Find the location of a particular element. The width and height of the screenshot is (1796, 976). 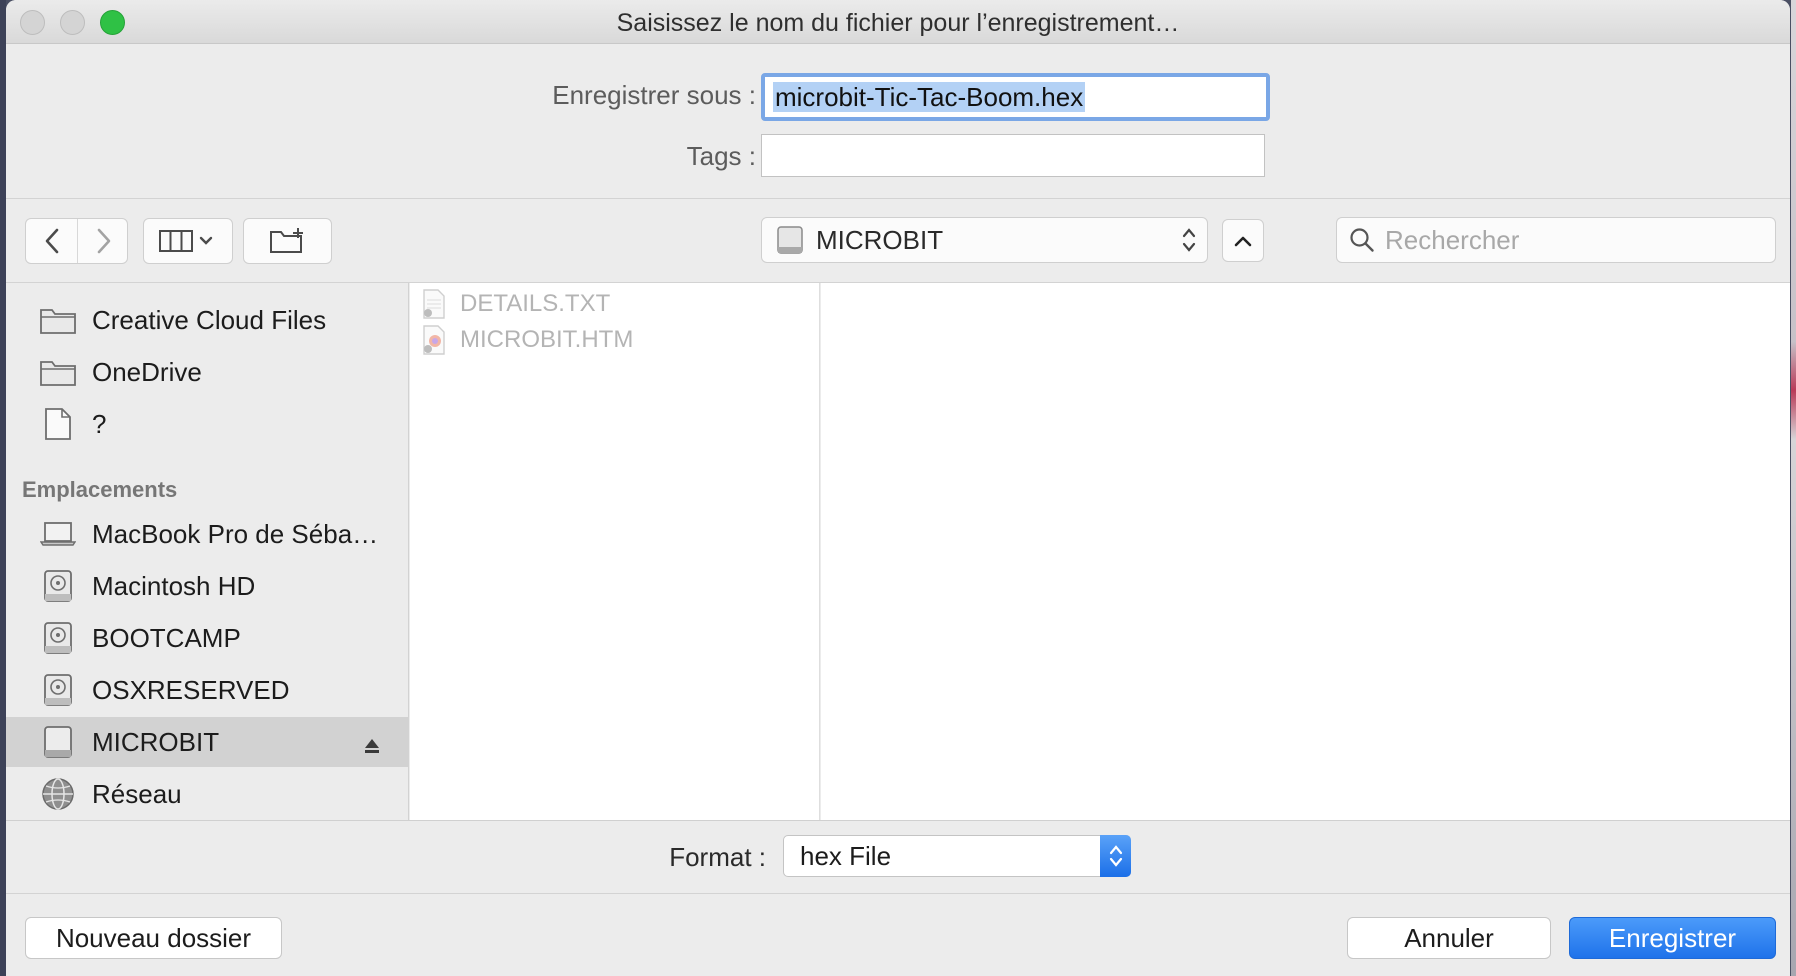

navigation-buttons is located at coordinates (76, 241).